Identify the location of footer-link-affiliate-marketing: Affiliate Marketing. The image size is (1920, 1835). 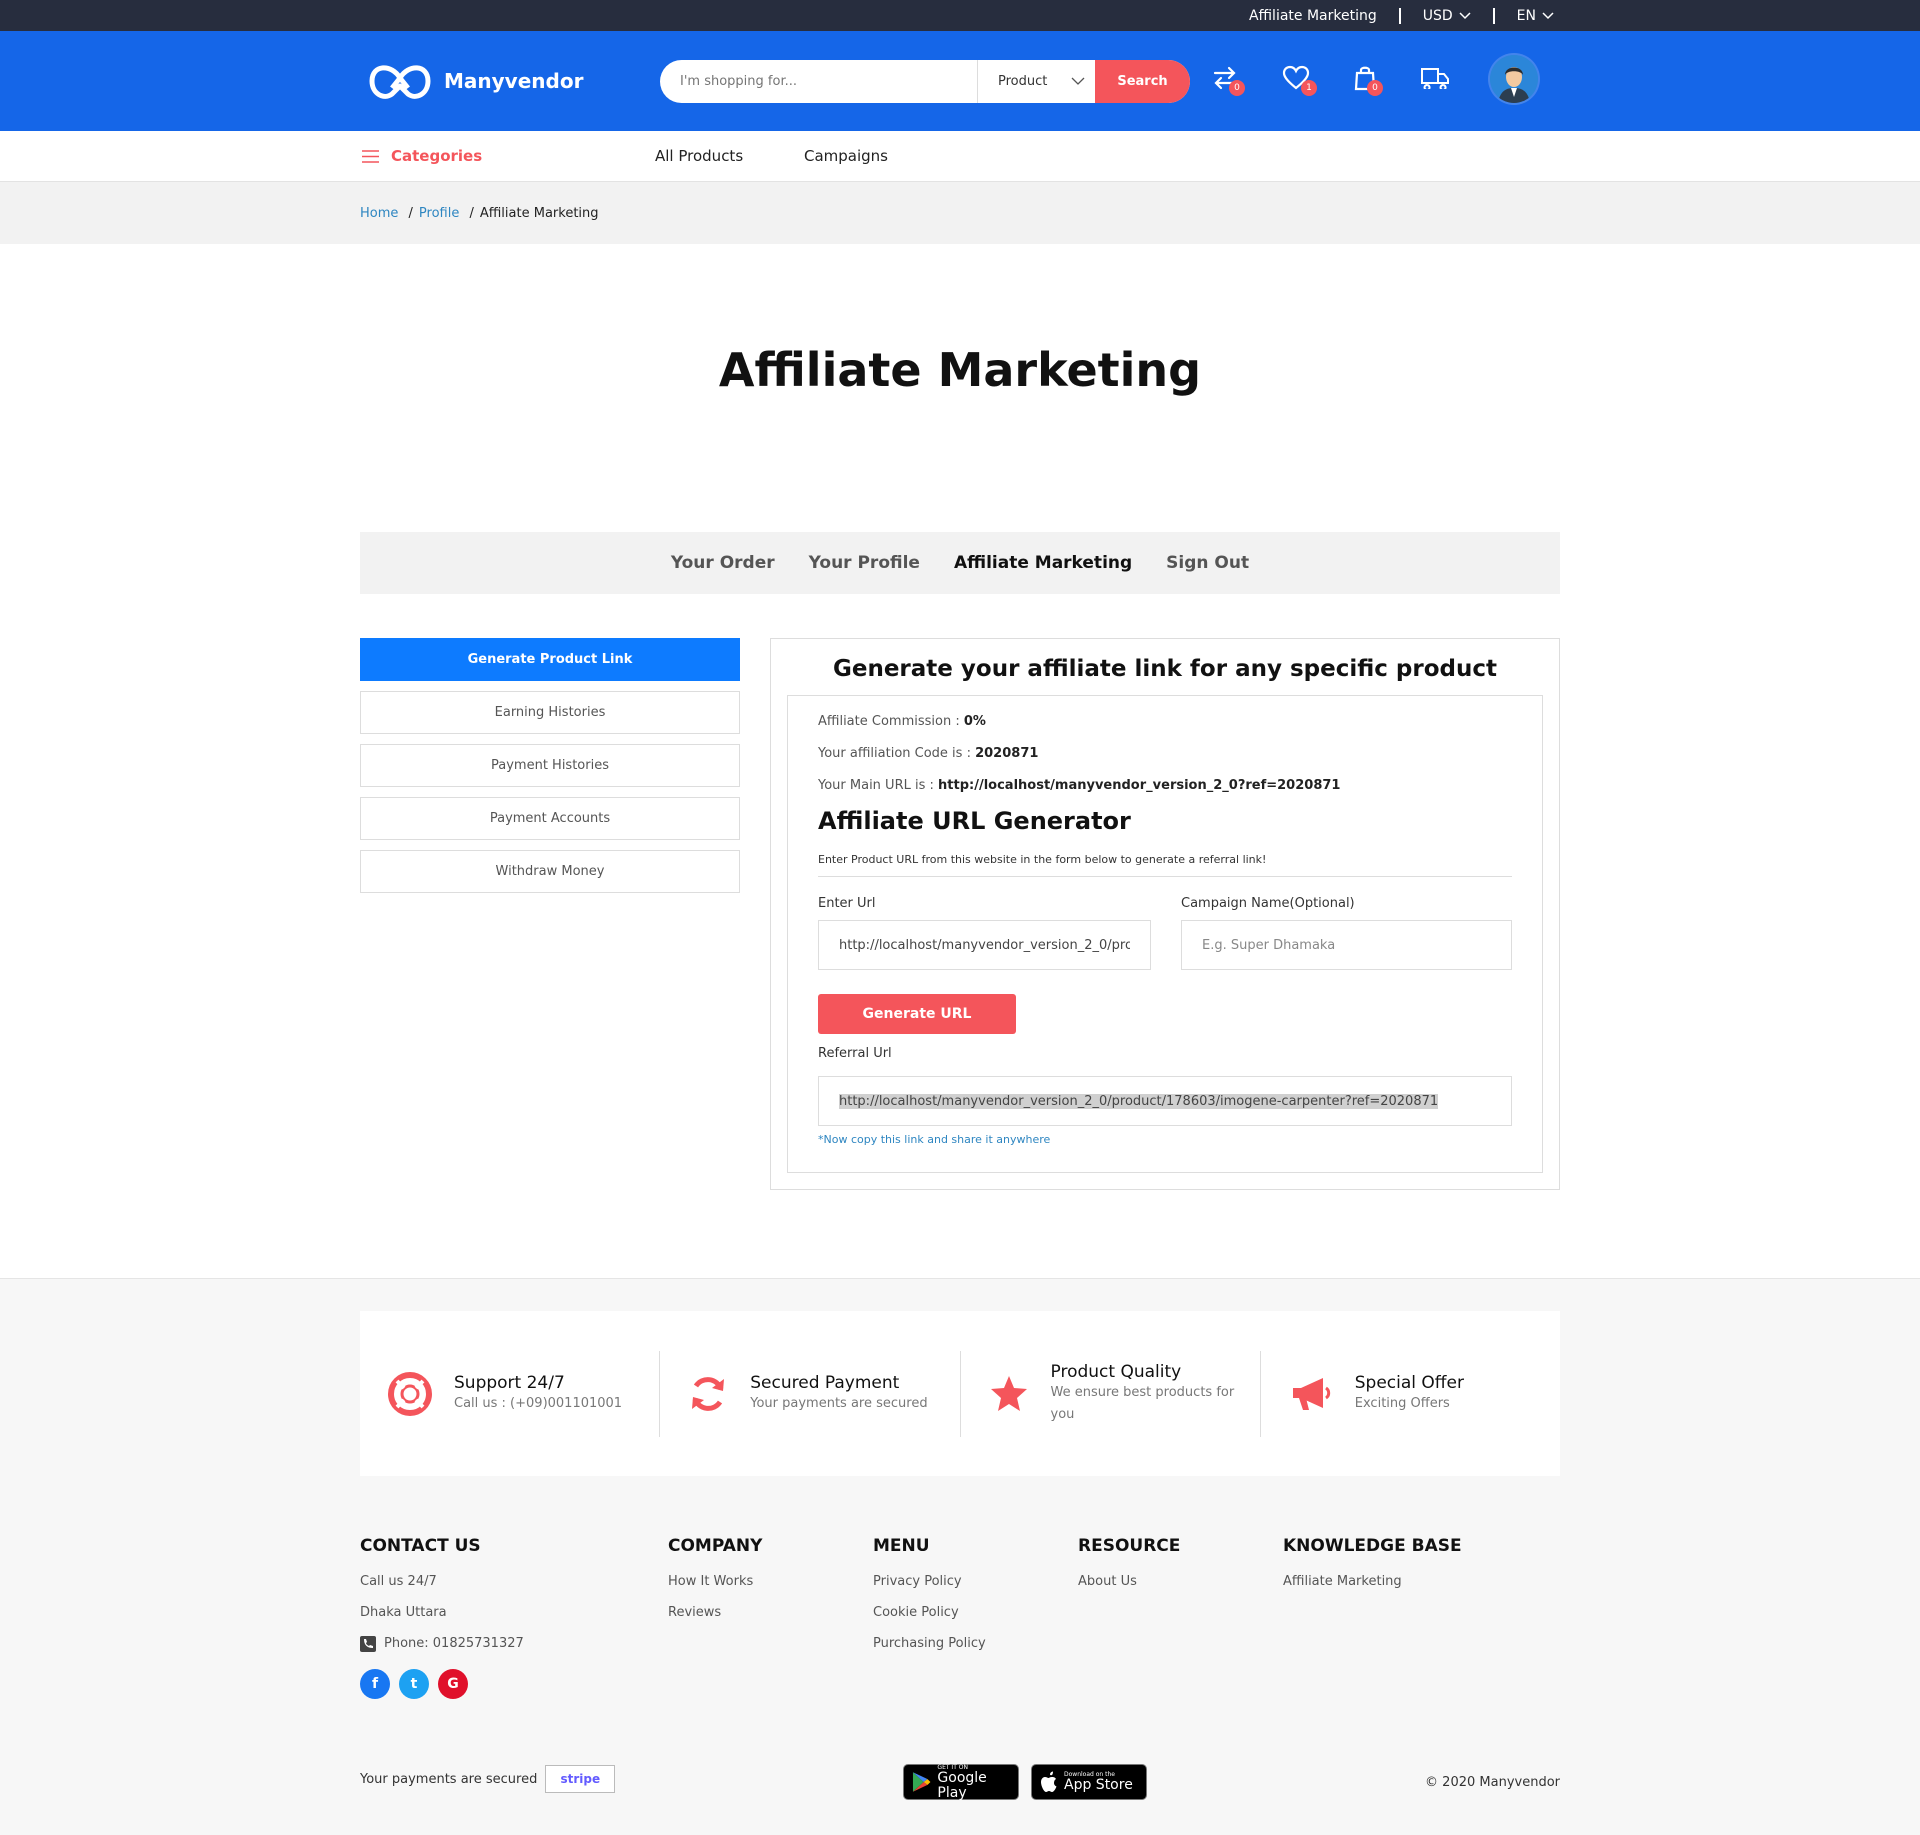
(1372, 1581).